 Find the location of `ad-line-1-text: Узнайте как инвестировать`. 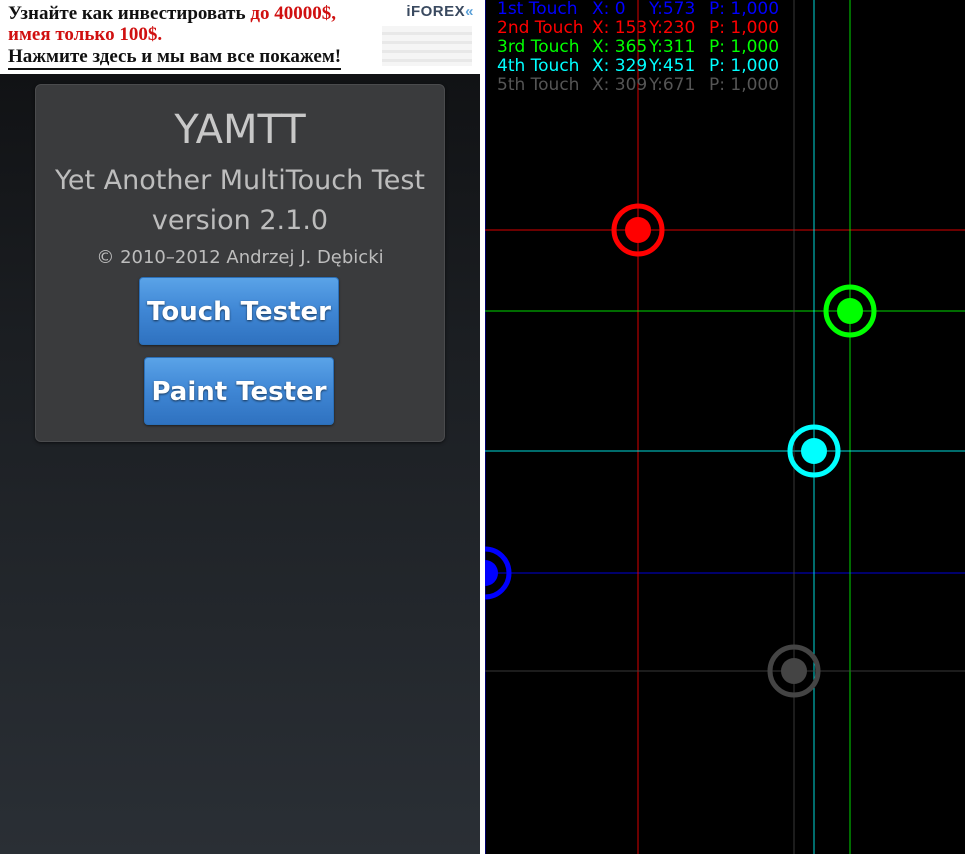

ad-line-1-text: Узнайте как инвестировать is located at coordinates (129, 13).